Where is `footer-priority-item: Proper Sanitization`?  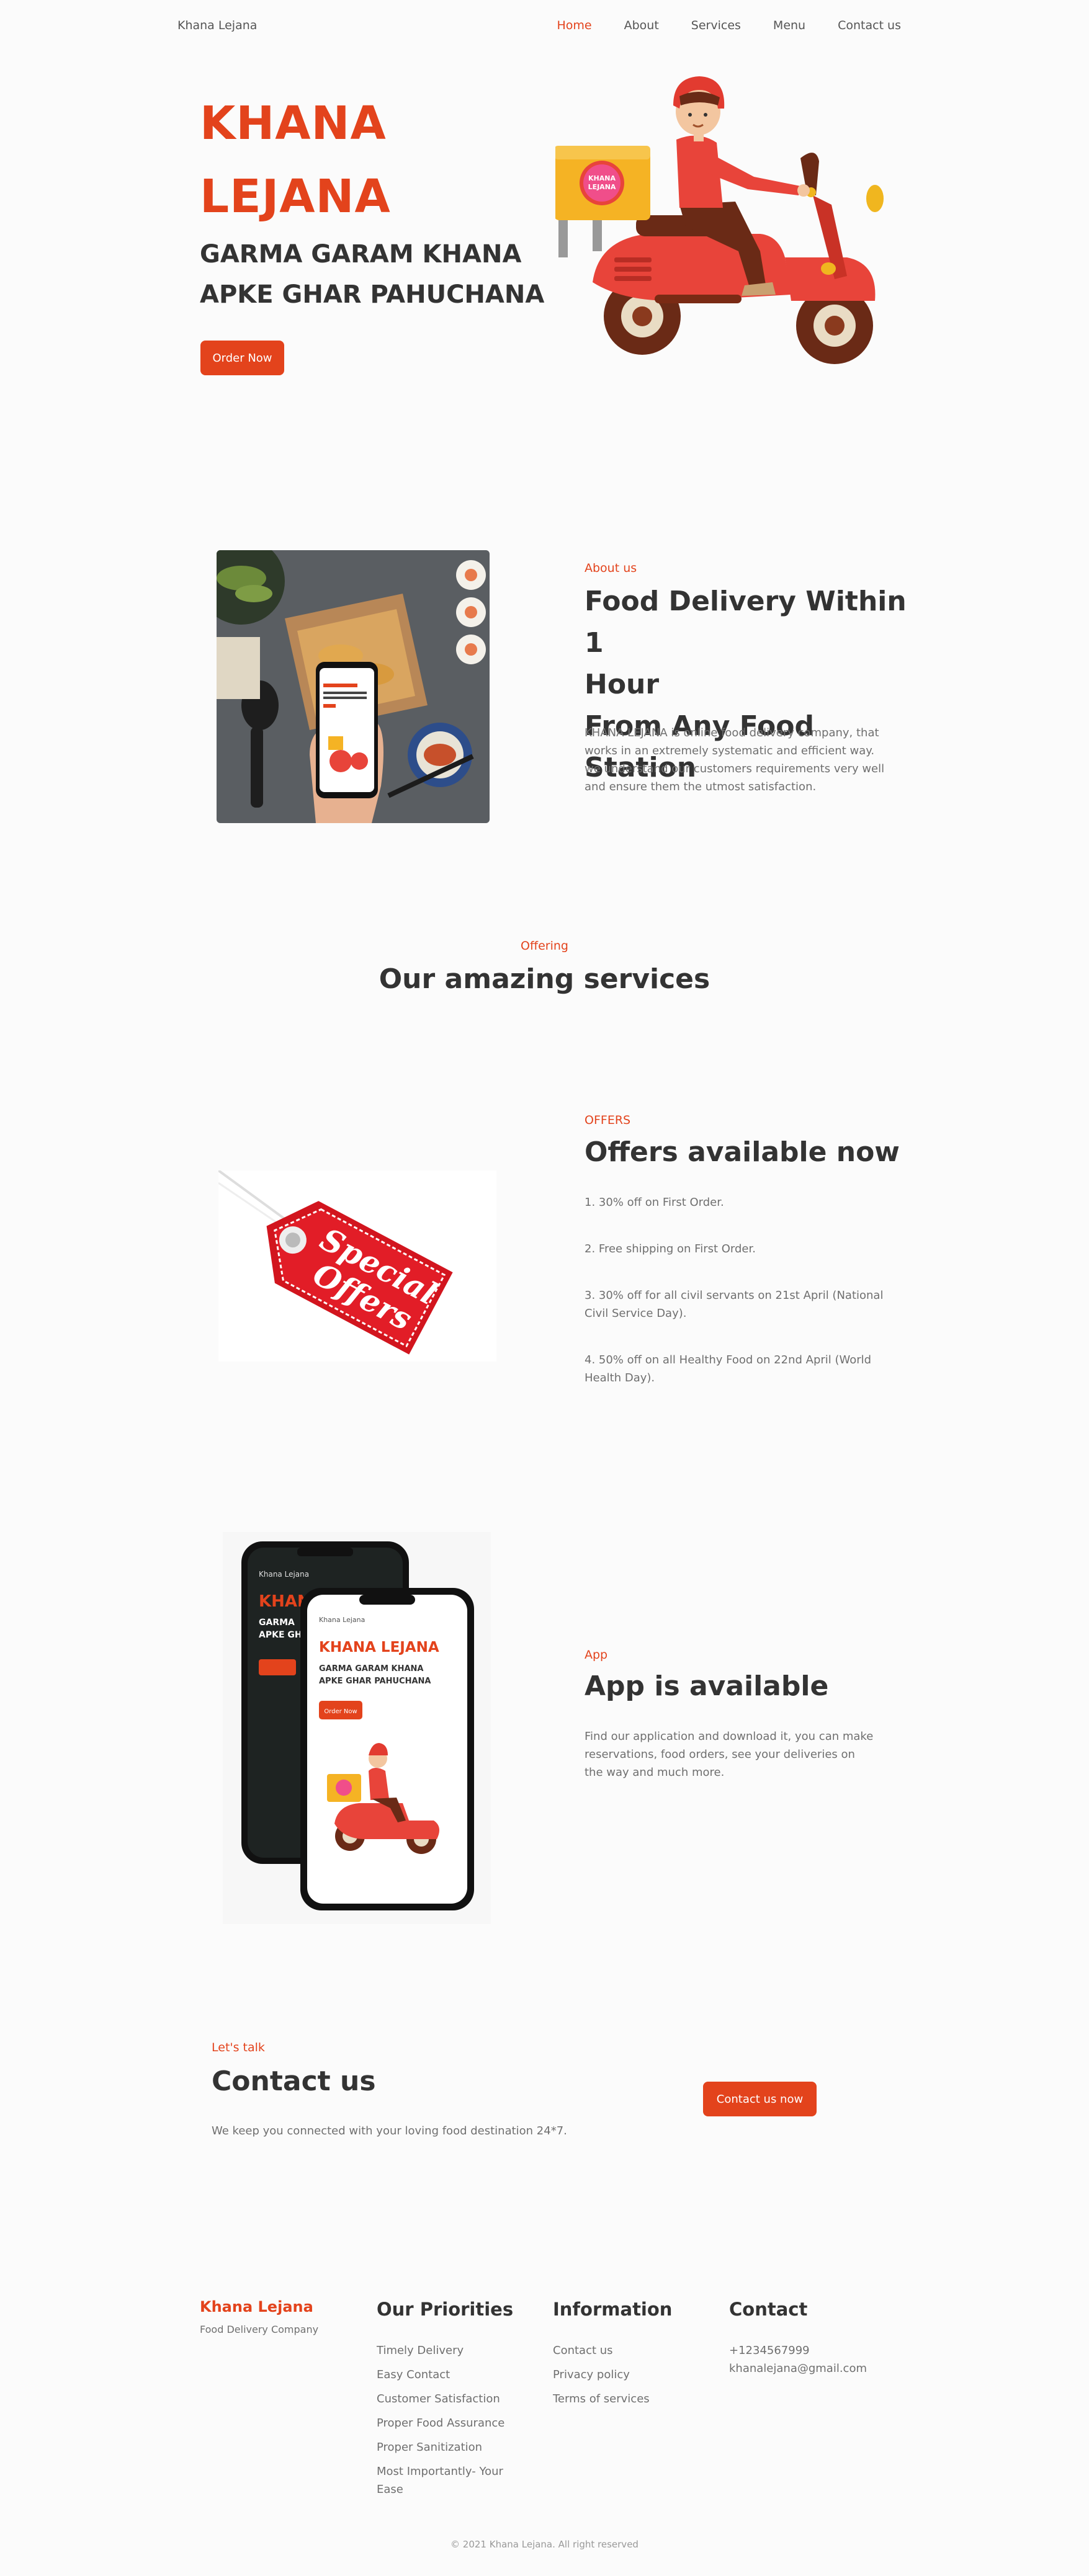
footer-priority-item: Proper Sanitization is located at coordinates (430, 2447).